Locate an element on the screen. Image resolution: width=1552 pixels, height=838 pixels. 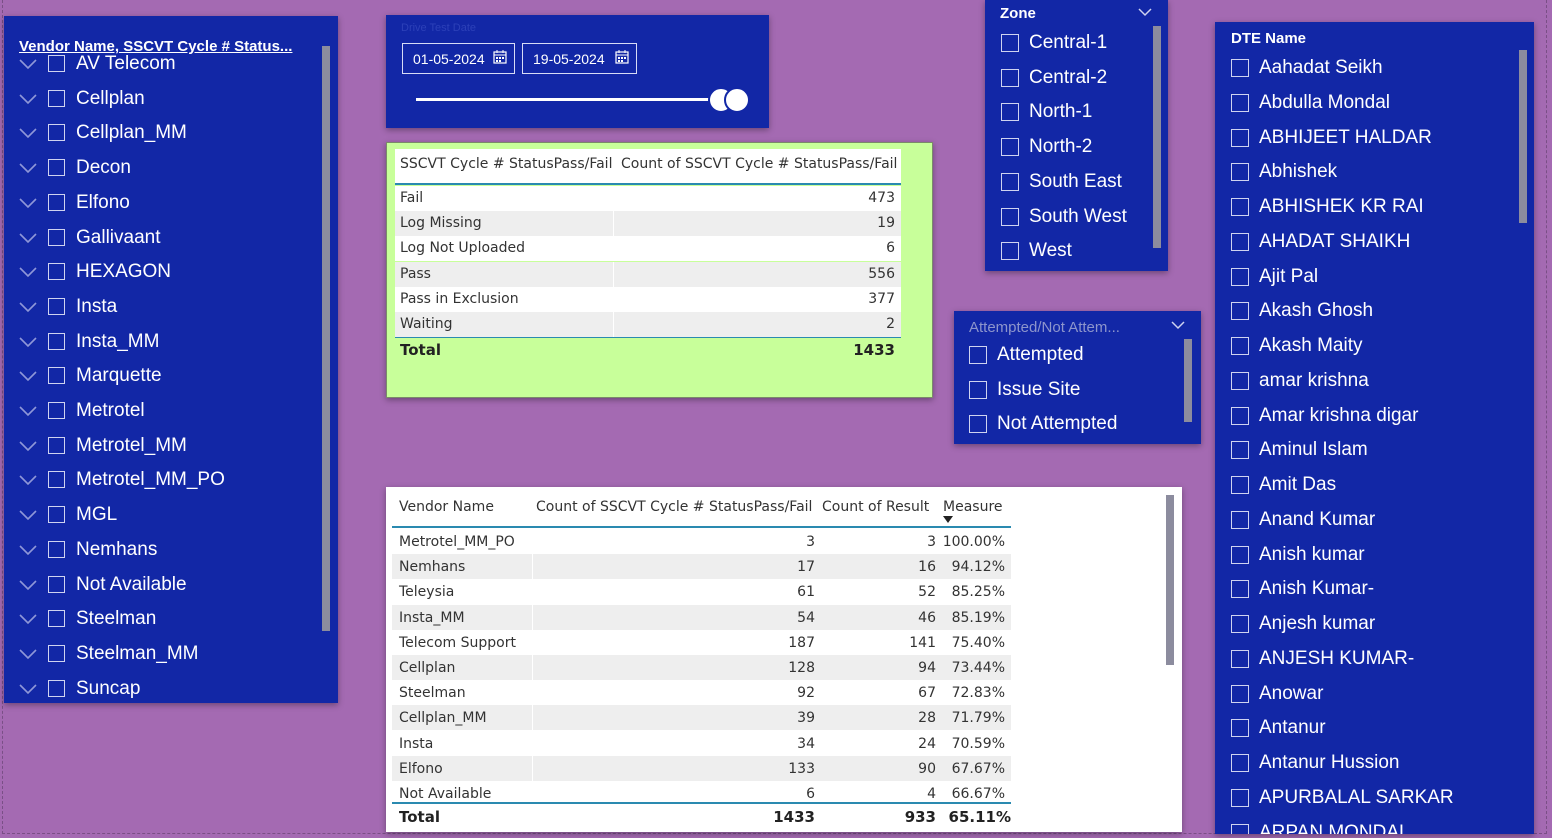
vendor-slicer-item: Metrotel is located at coordinates (159, 416).